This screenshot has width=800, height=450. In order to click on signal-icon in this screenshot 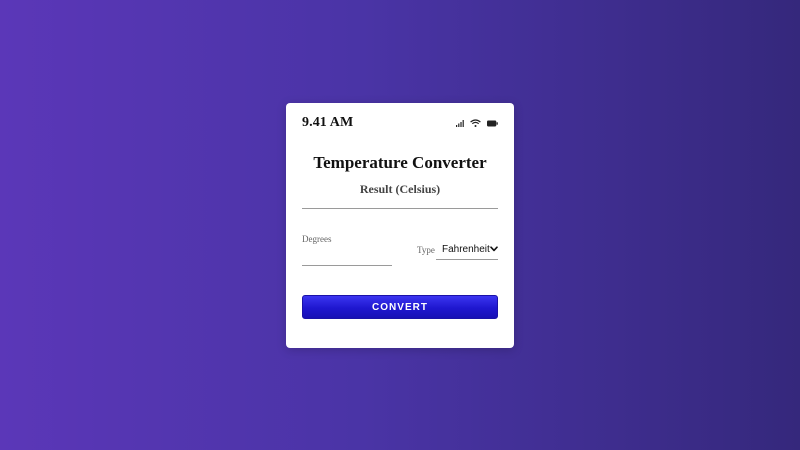, I will do `click(460, 123)`.